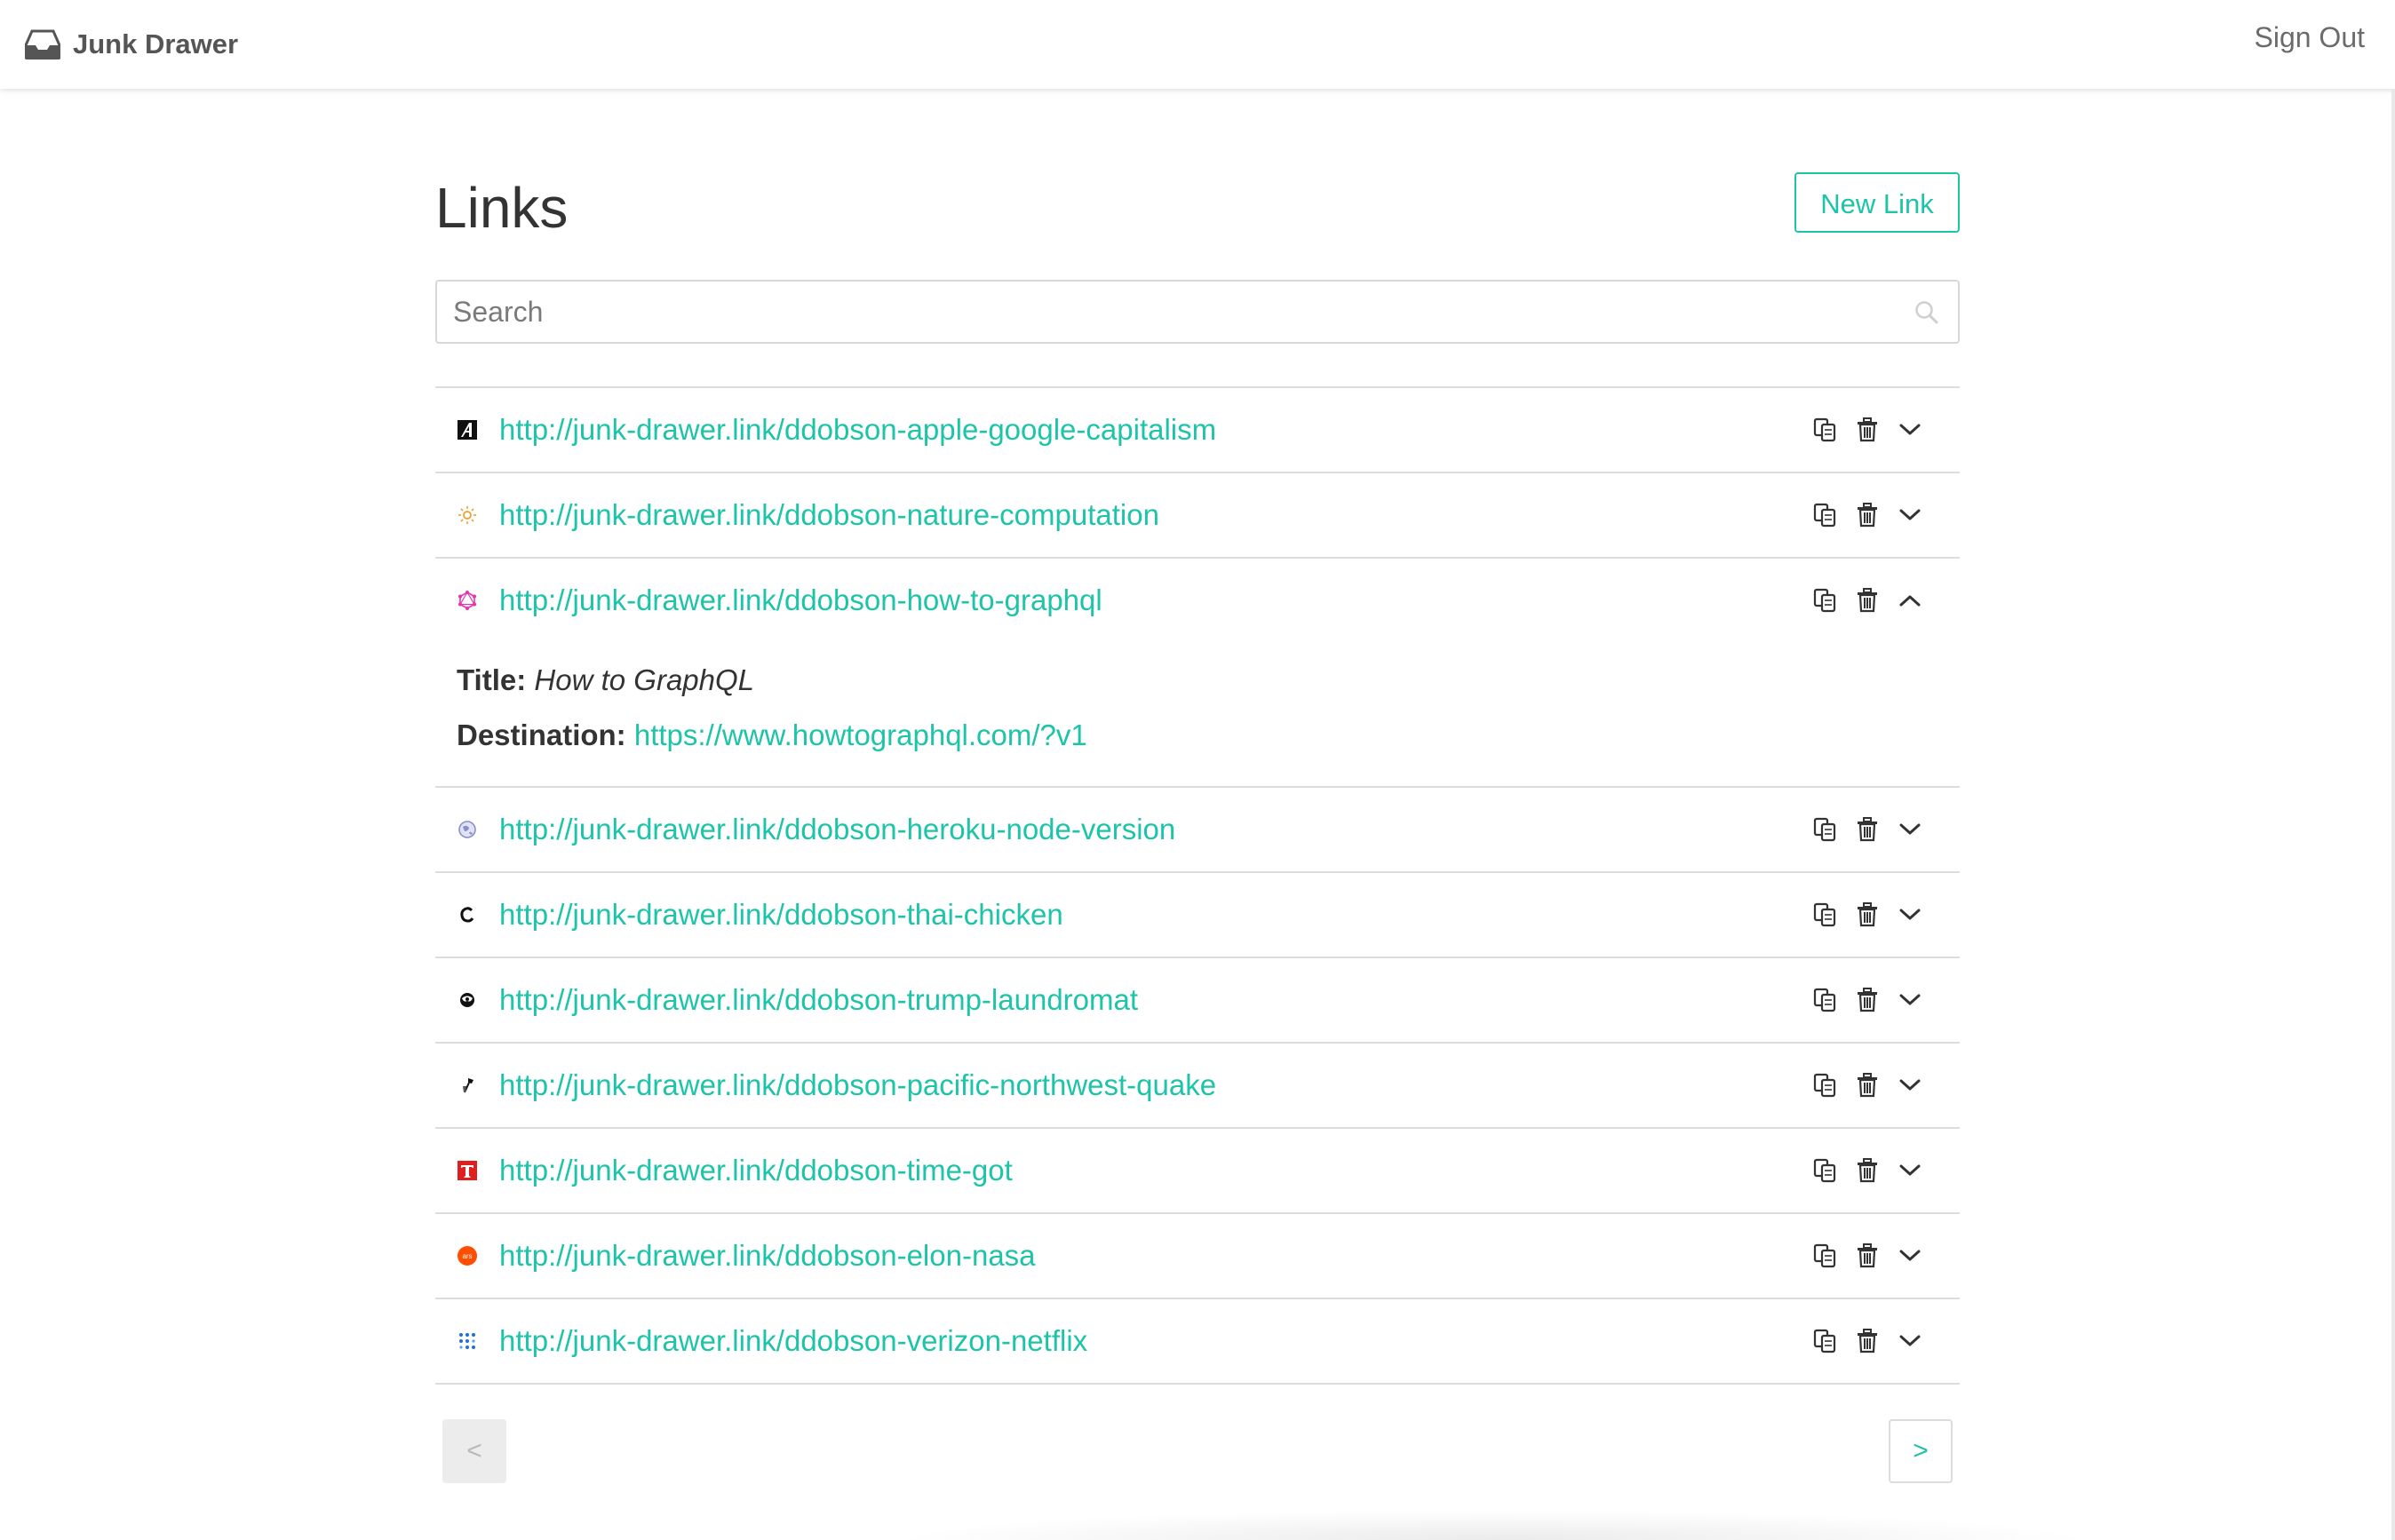 The height and width of the screenshot is (1540, 2395). What do you see at coordinates (1198, 45) in the screenshot?
I see `top-navbar: Junk Drawer Sign Out` at bounding box center [1198, 45].